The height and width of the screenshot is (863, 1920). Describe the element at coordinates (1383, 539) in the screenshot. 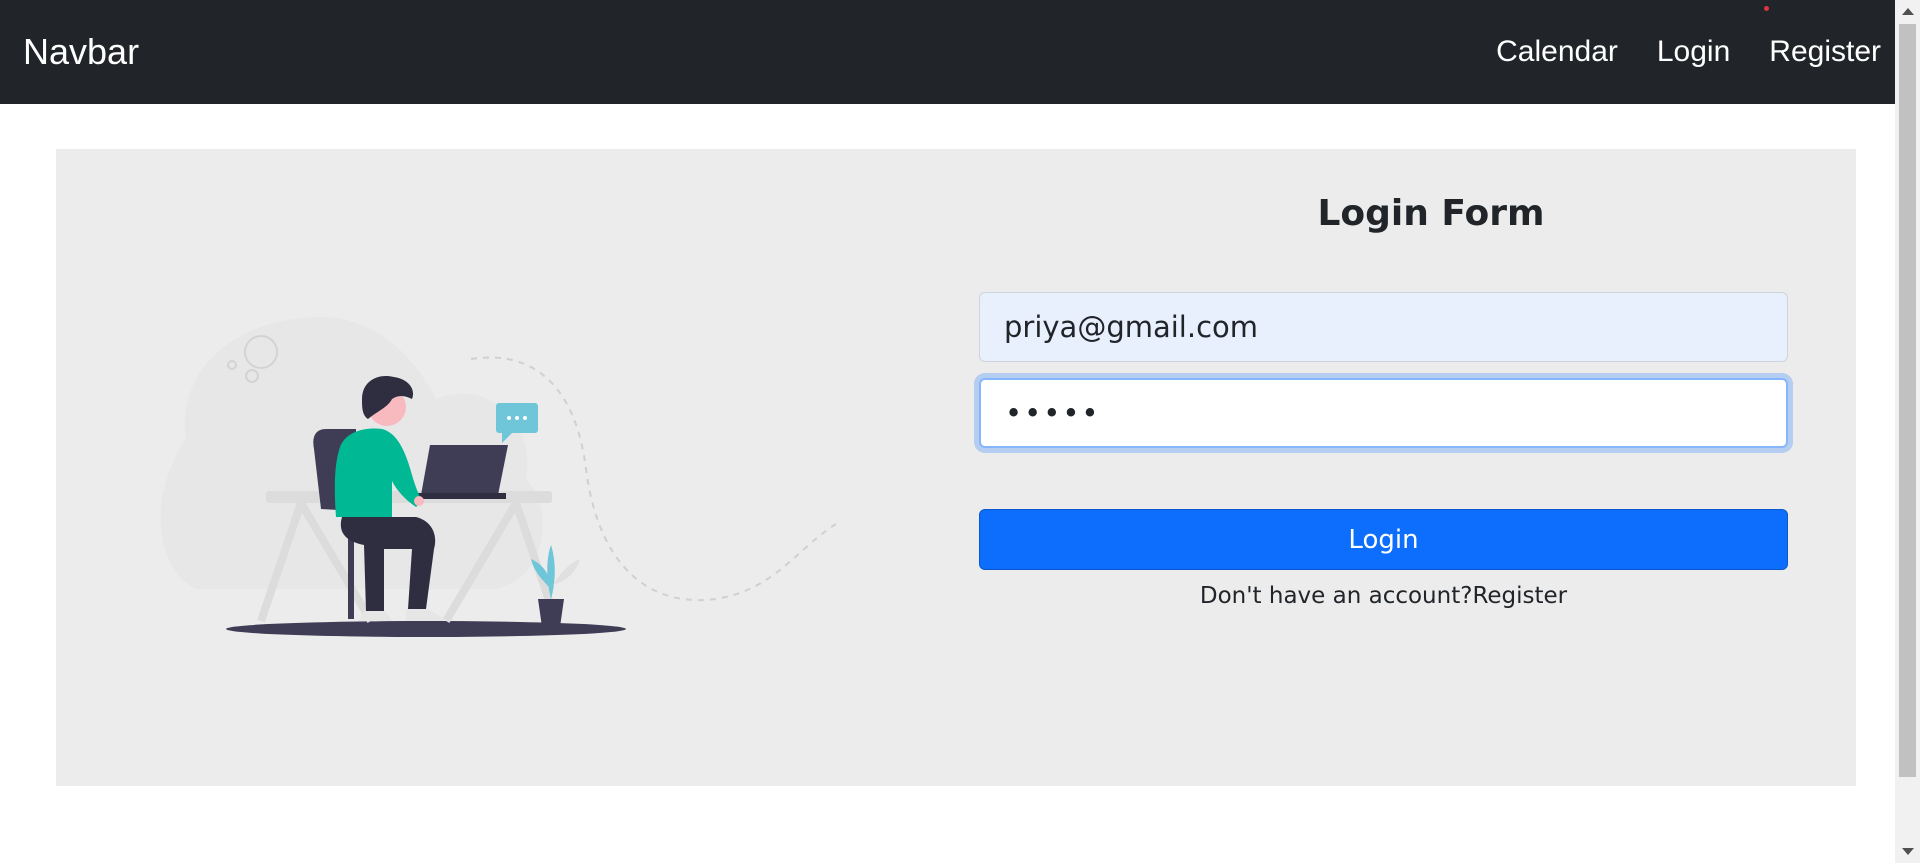

I see `login-button: Login` at that location.